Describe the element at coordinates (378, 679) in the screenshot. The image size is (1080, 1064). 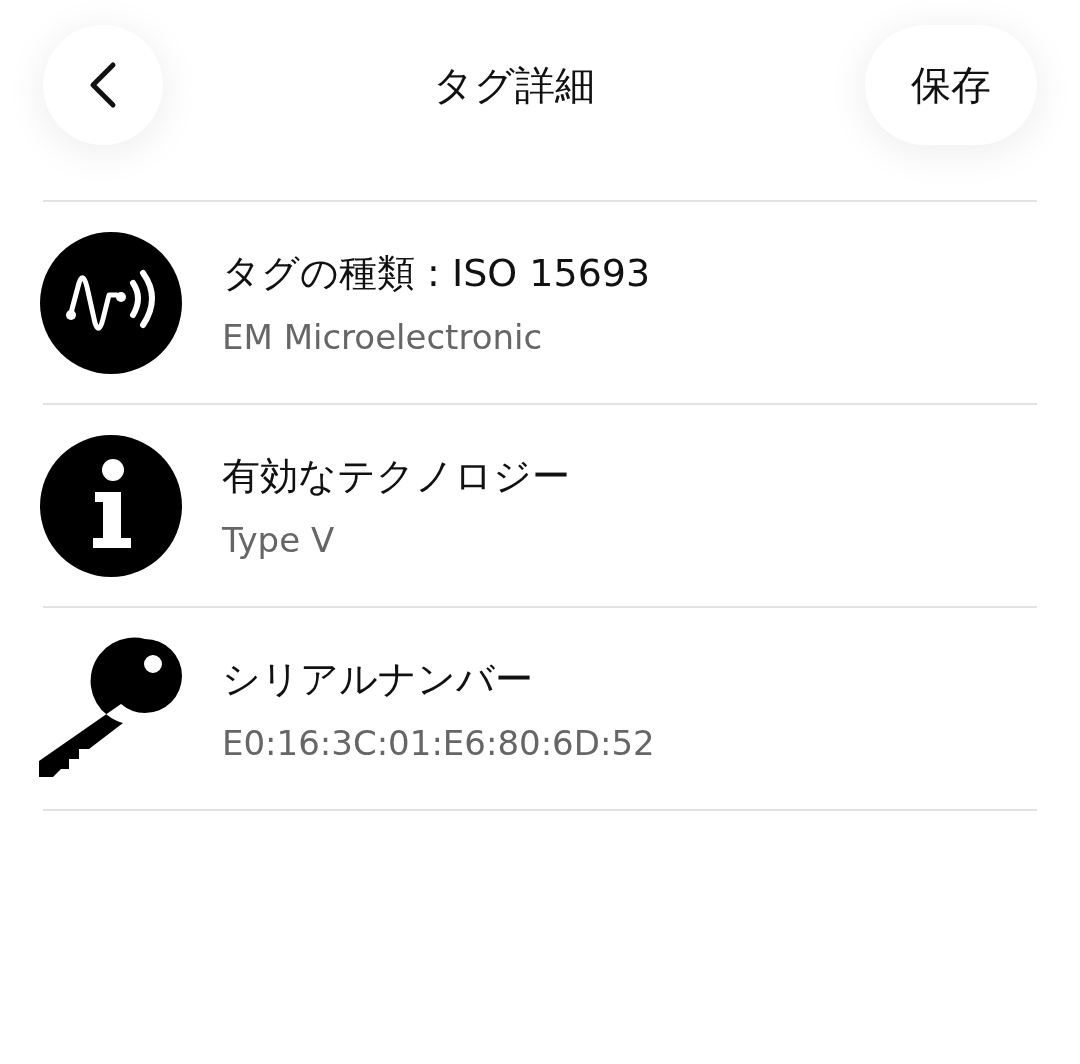
I see `item-title: シリアルナンバー` at that location.